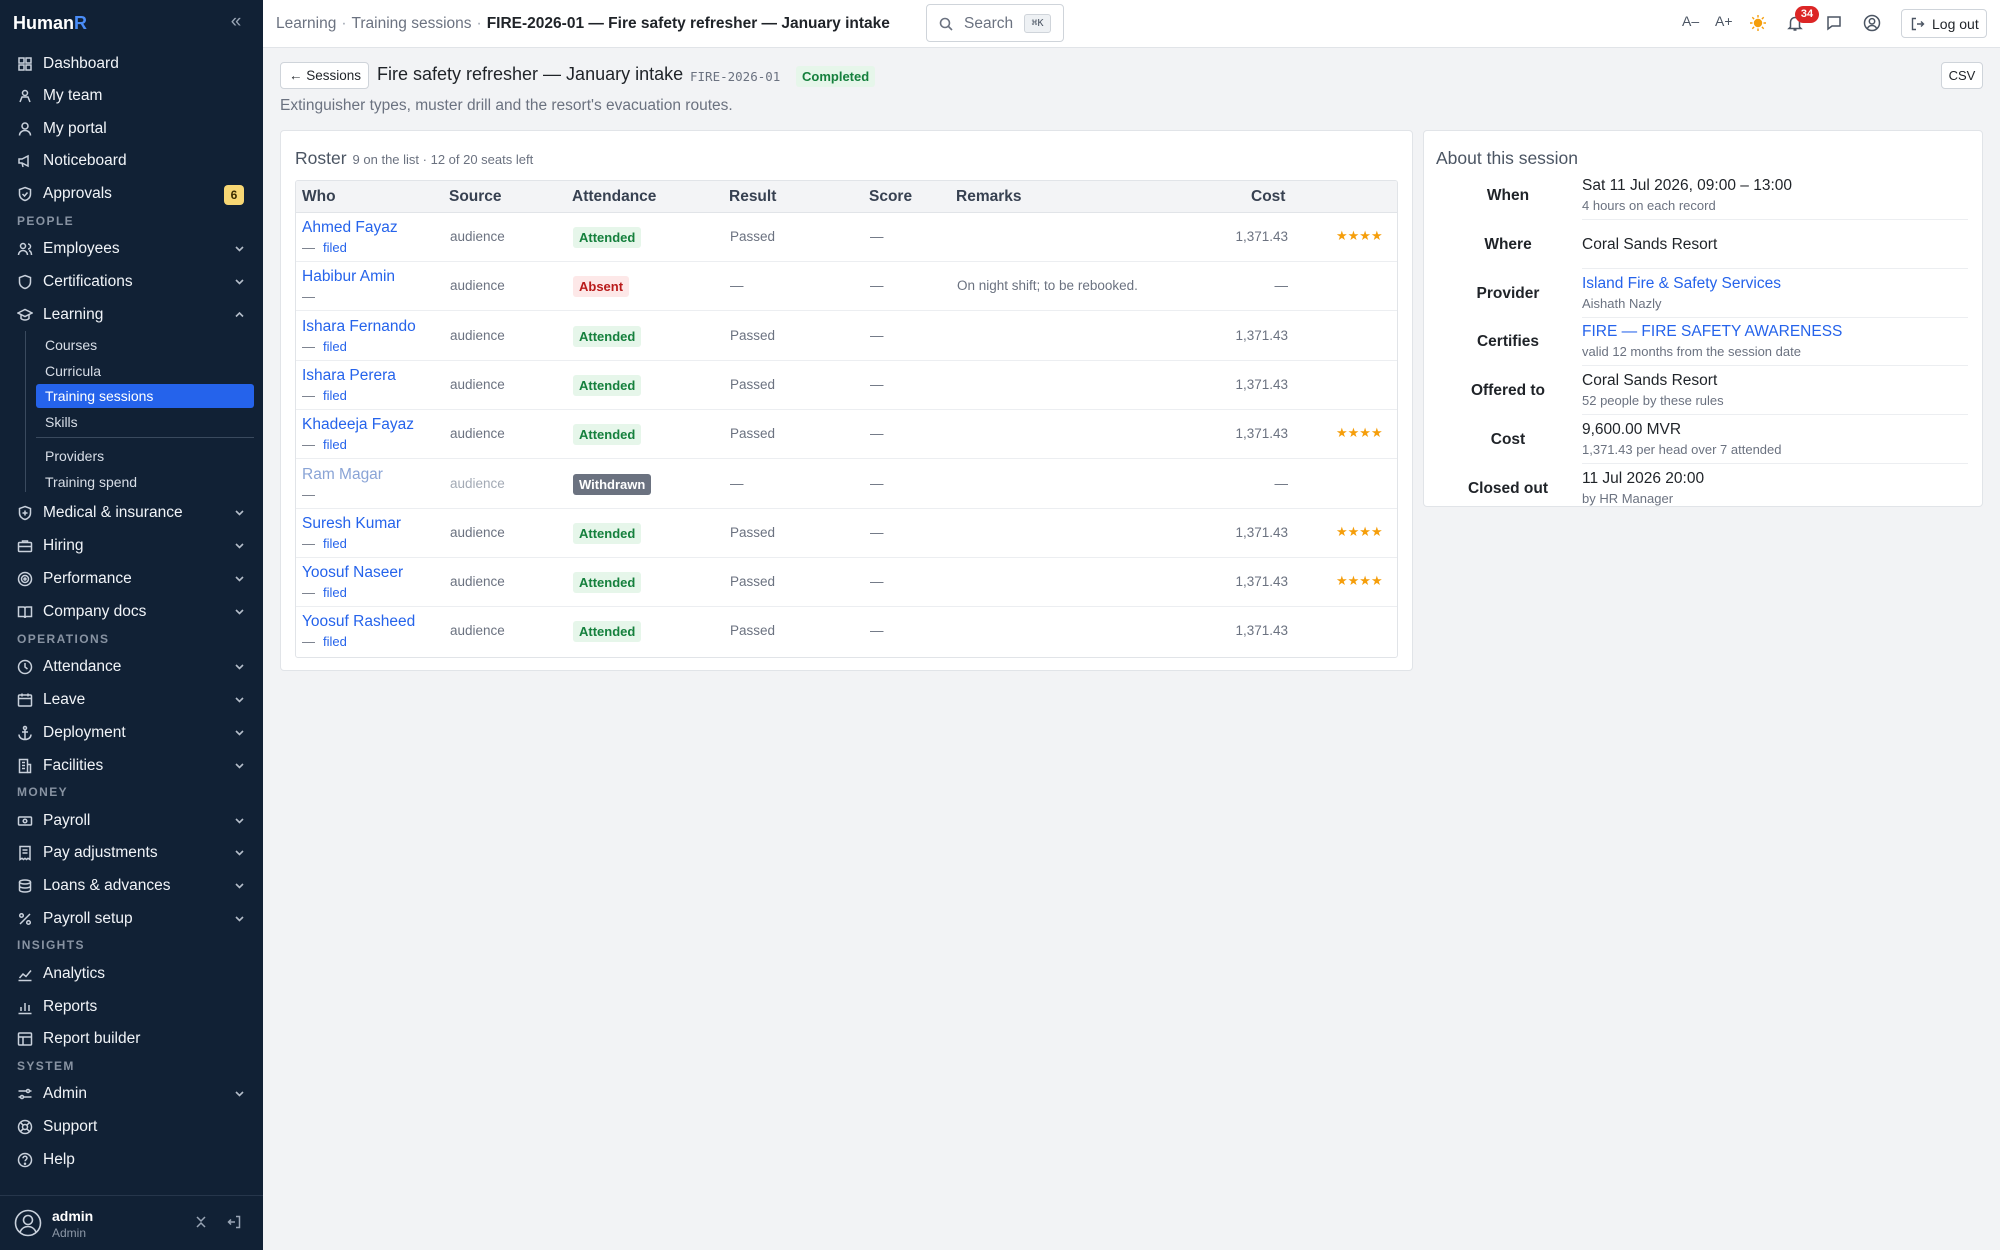 This screenshot has height=1250, width=2000. What do you see at coordinates (989, 197) in the screenshot?
I see `column-header-remarks: Remarks` at bounding box center [989, 197].